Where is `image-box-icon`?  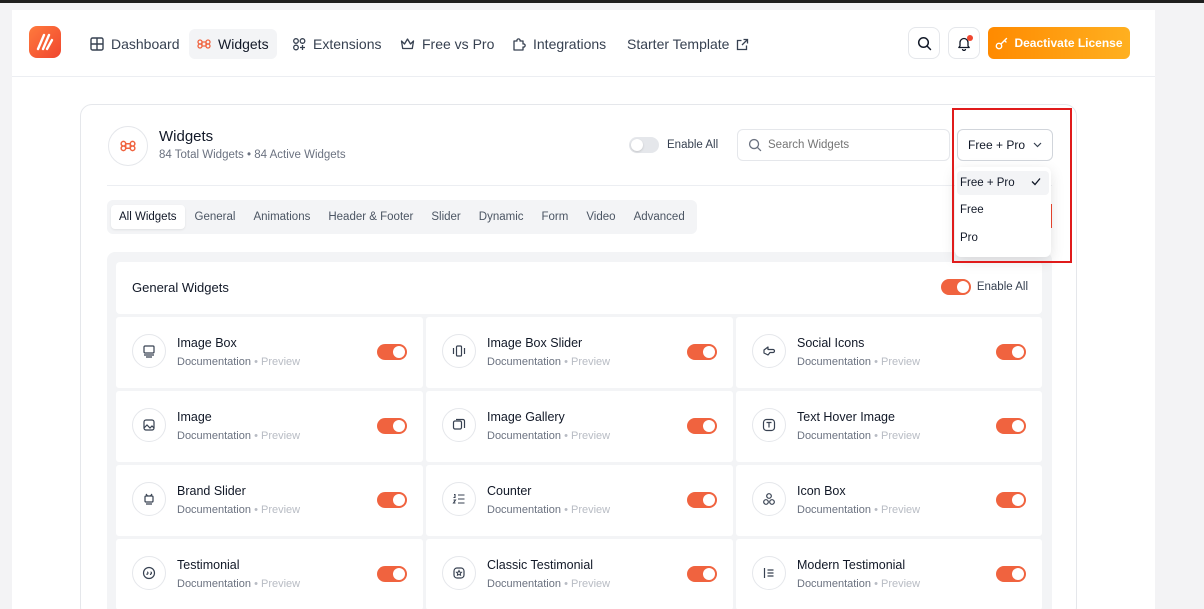 image-box-icon is located at coordinates (149, 351).